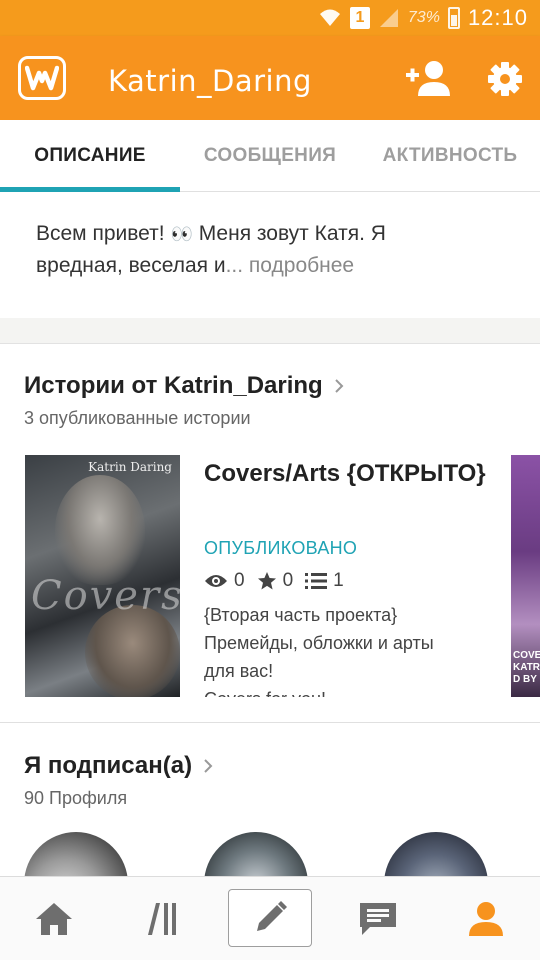 Image resolution: width=540 pixels, height=960 pixels. Describe the element at coordinates (181, 234) in the screenshot. I see `eyes-emoji-icon: 👀` at that location.